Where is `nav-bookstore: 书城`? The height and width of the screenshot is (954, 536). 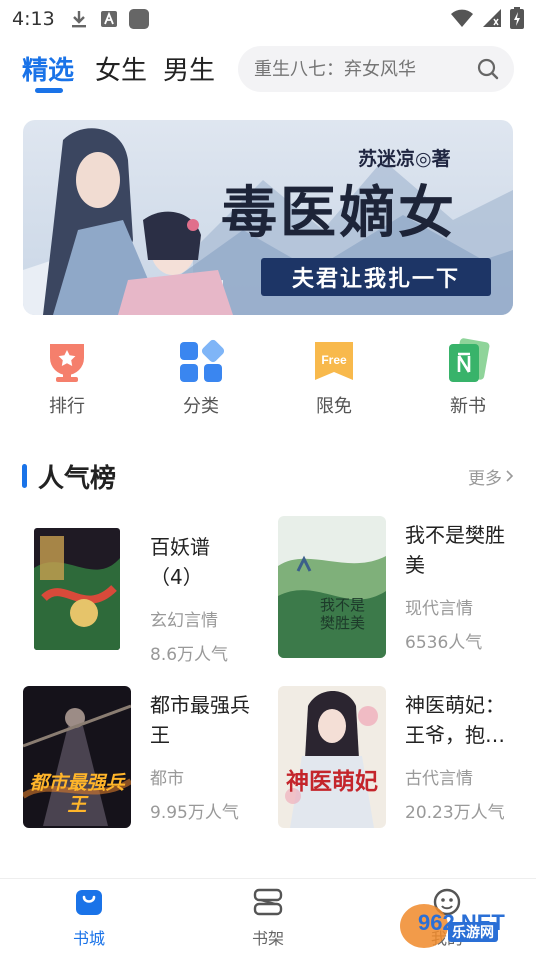
nav-bookstore: 书城 is located at coordinates (89, 918).